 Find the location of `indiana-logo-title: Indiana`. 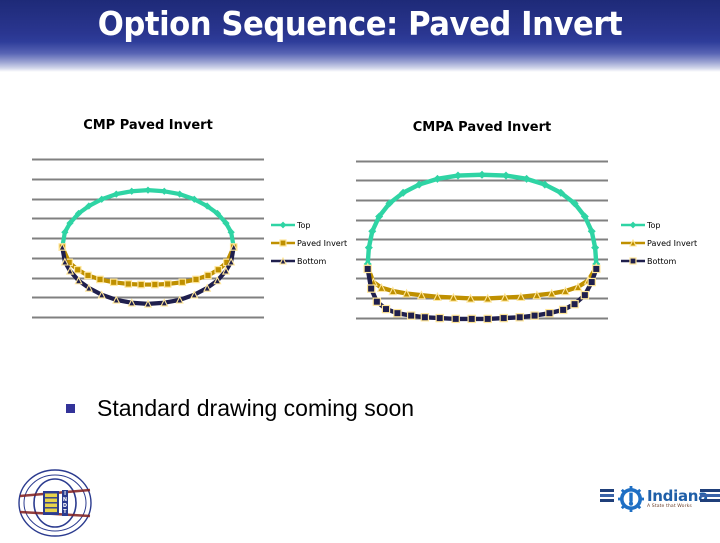

indiana-logo-title: Indiana is located at coordinates (677, 495).